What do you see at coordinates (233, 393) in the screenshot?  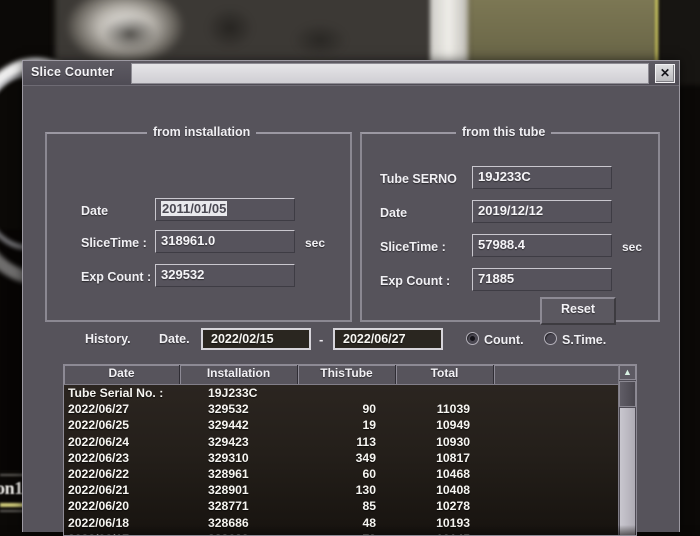 I see `serial-row-value: 19J233C` at bounding box center [233, 393].